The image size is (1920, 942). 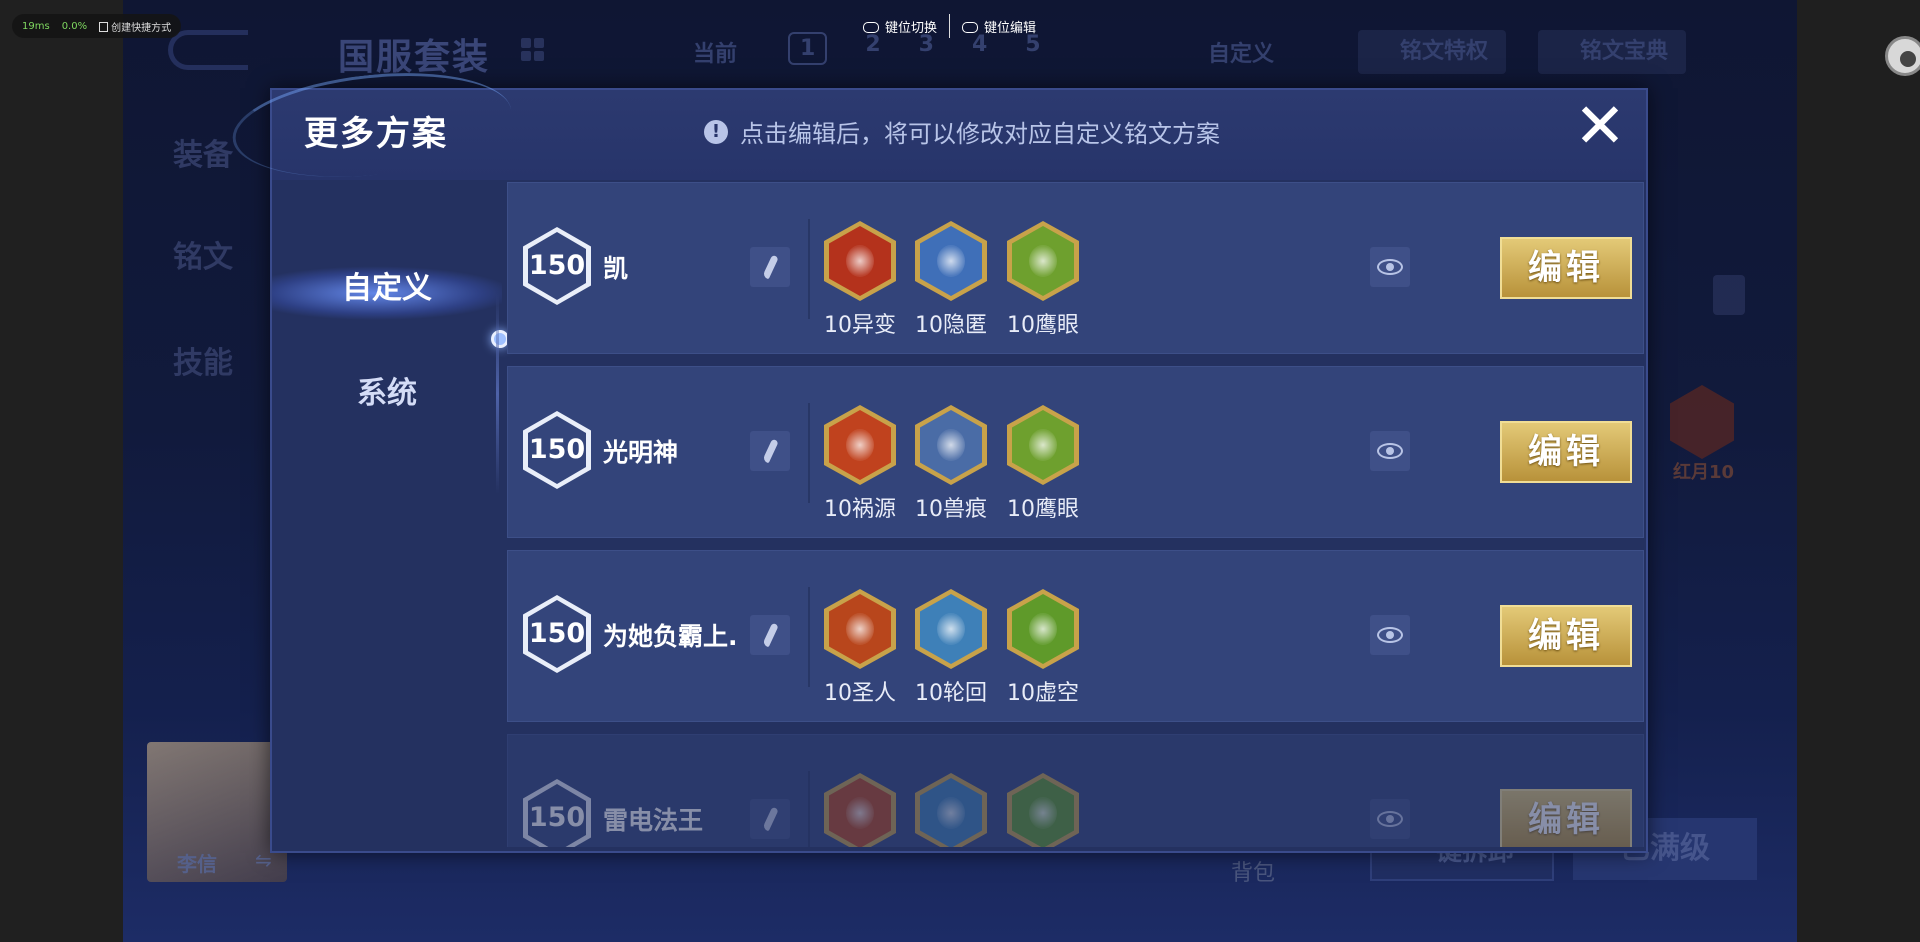 I want to click on plan-name: 雷电法王, so click(x=653, y=820).